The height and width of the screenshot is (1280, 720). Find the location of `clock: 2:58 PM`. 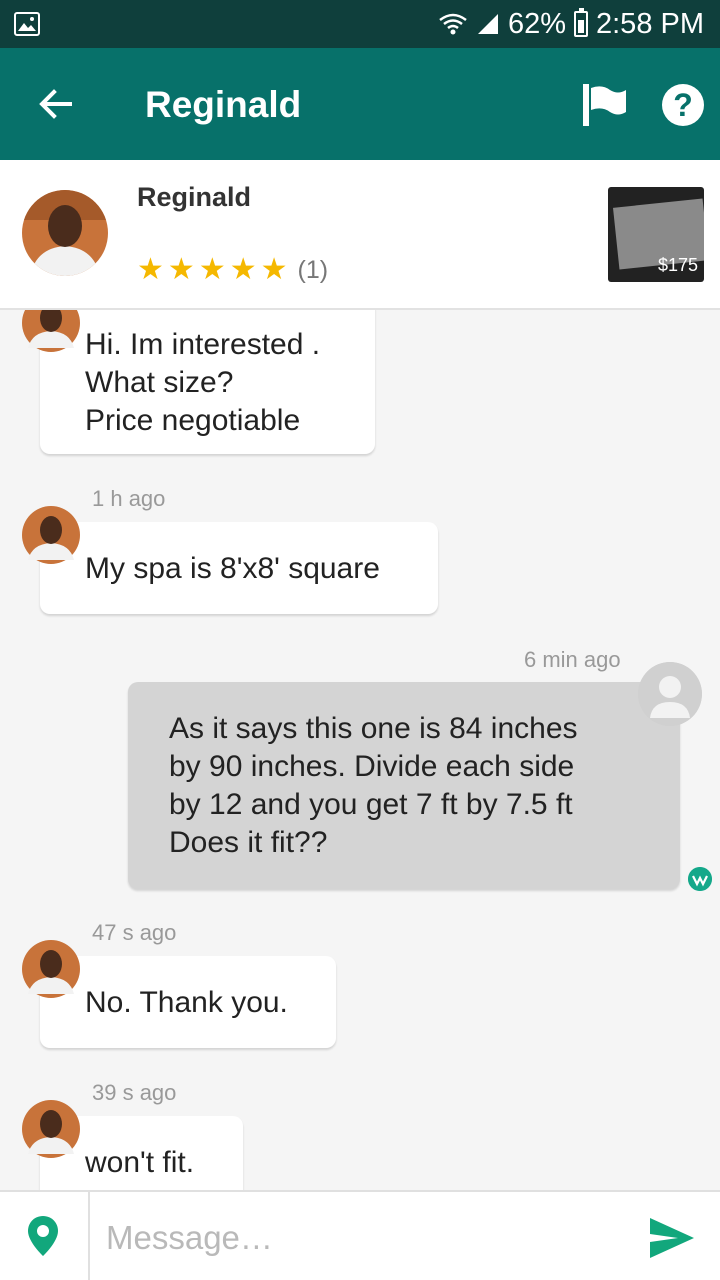

clock: 2:58 PM is located at coordinates (650, 23).